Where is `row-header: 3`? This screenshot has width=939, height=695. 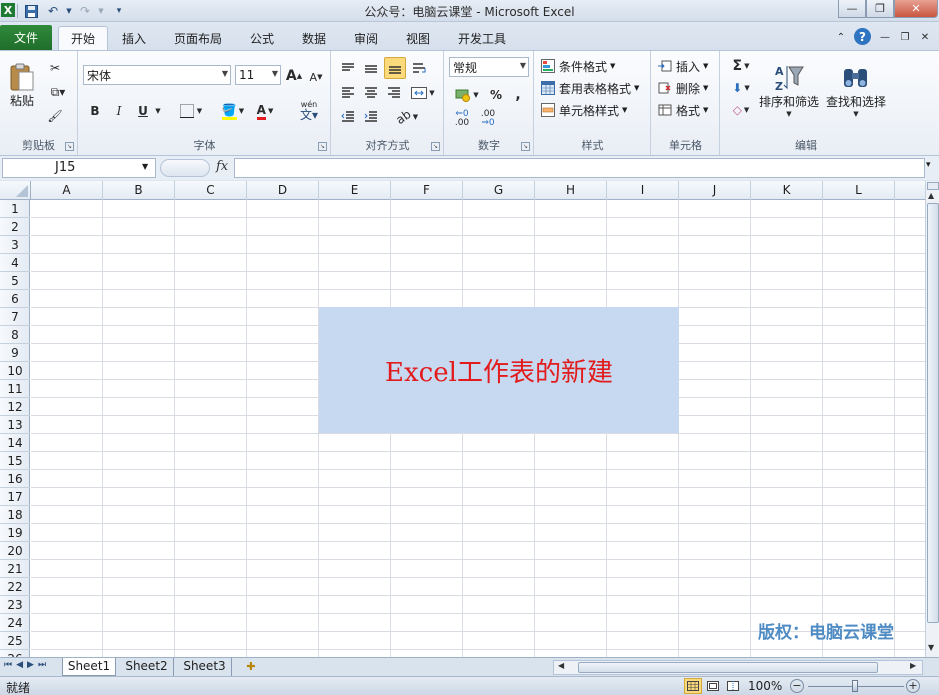
row-header: 3 is located at coordinates (15, 245).